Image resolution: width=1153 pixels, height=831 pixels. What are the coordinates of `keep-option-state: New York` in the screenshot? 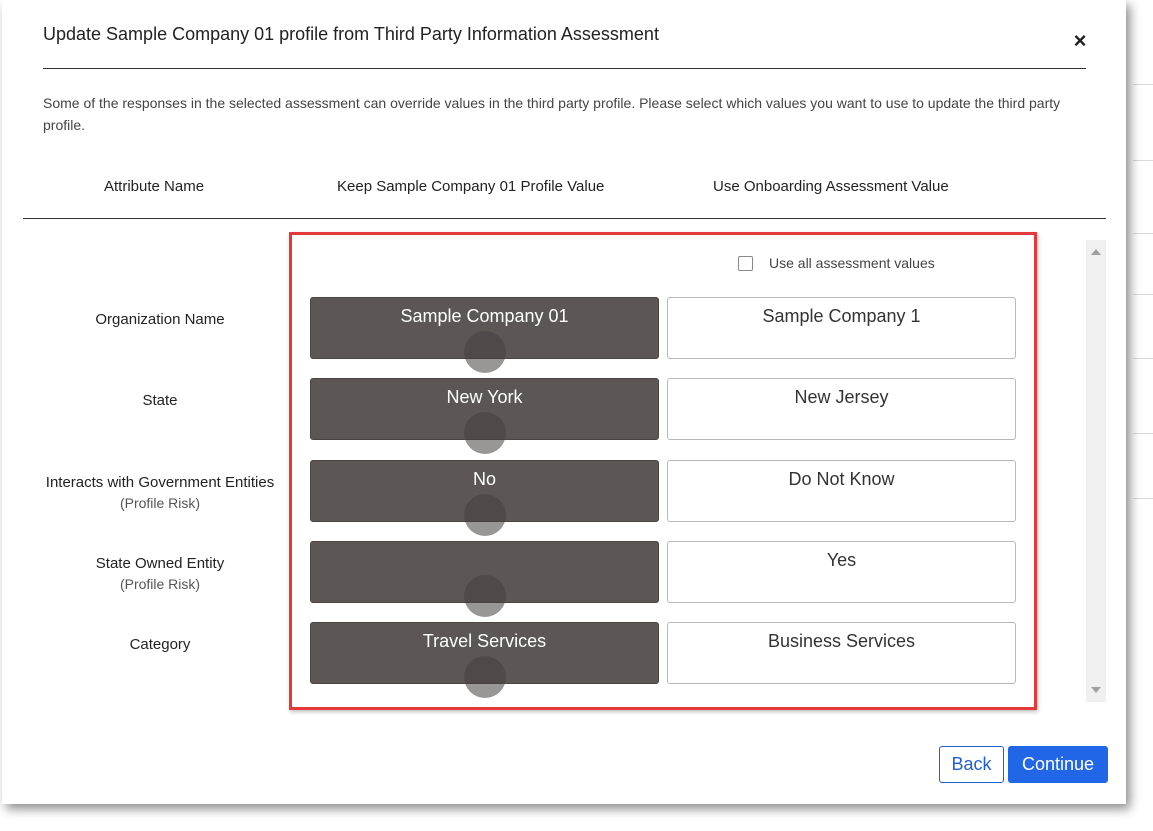 It's located at (484, 416).